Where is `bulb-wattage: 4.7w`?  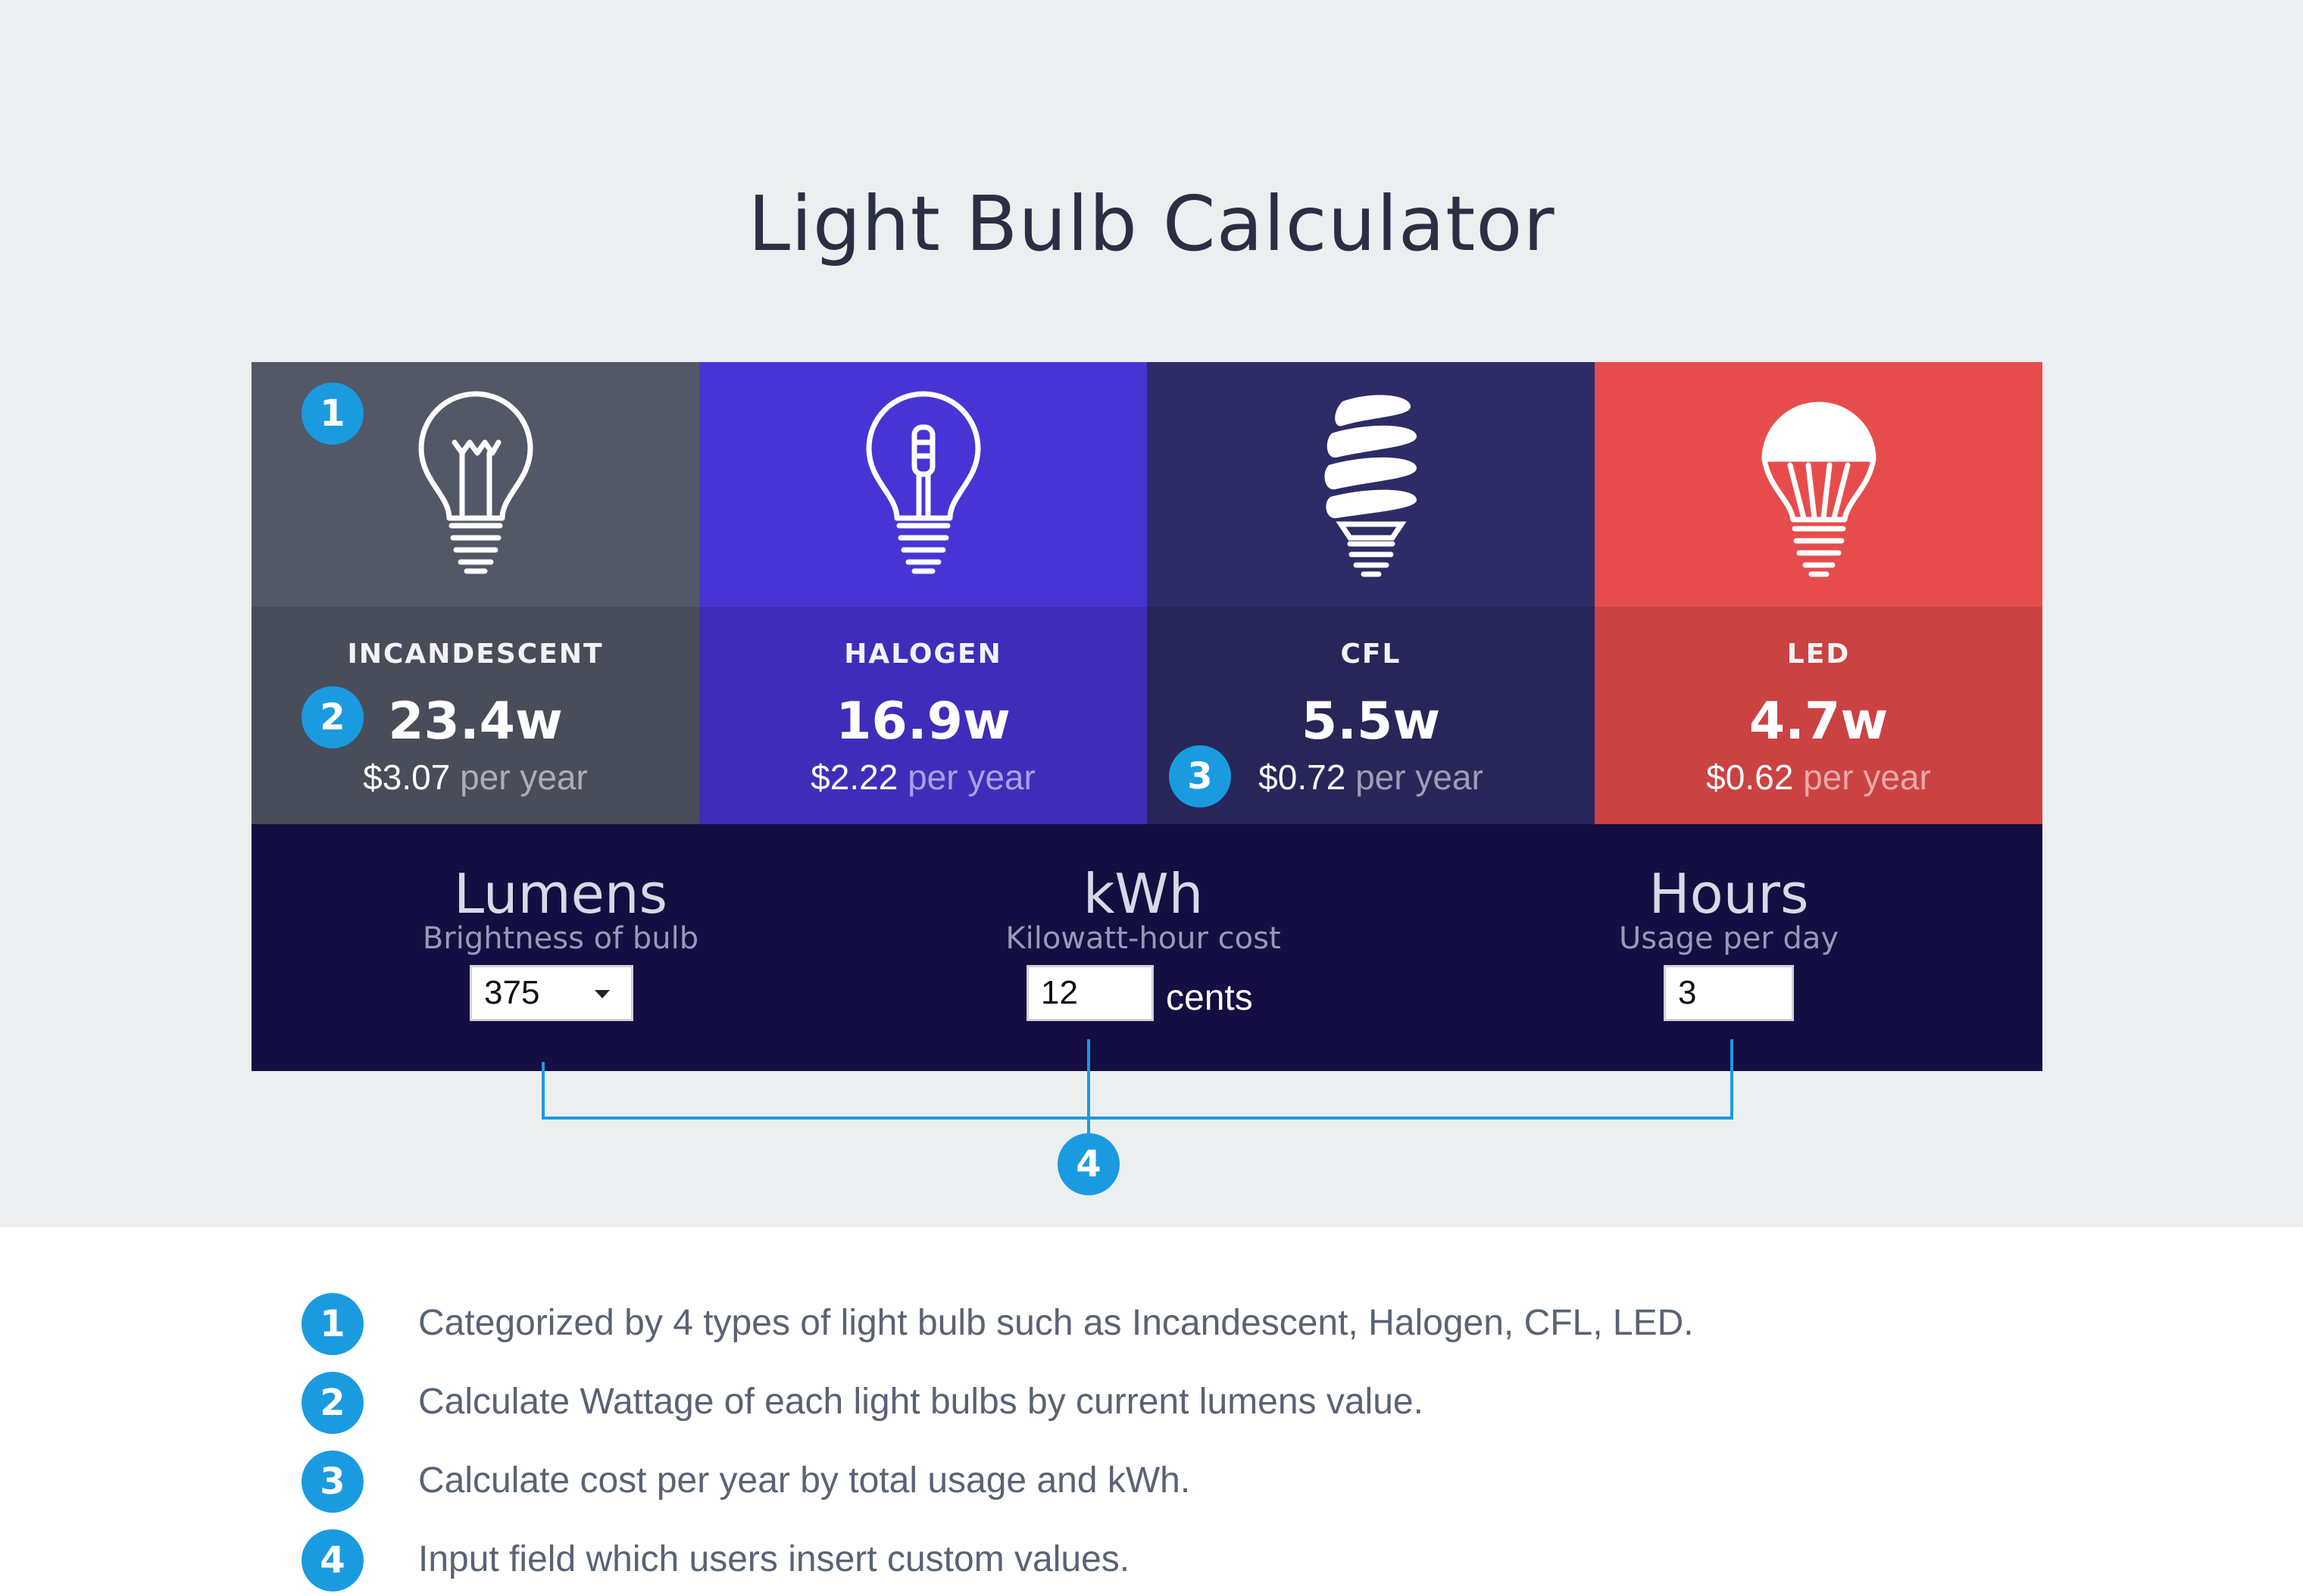
bulb-wattage: 4.7w is located at coordinates (1818, 721).